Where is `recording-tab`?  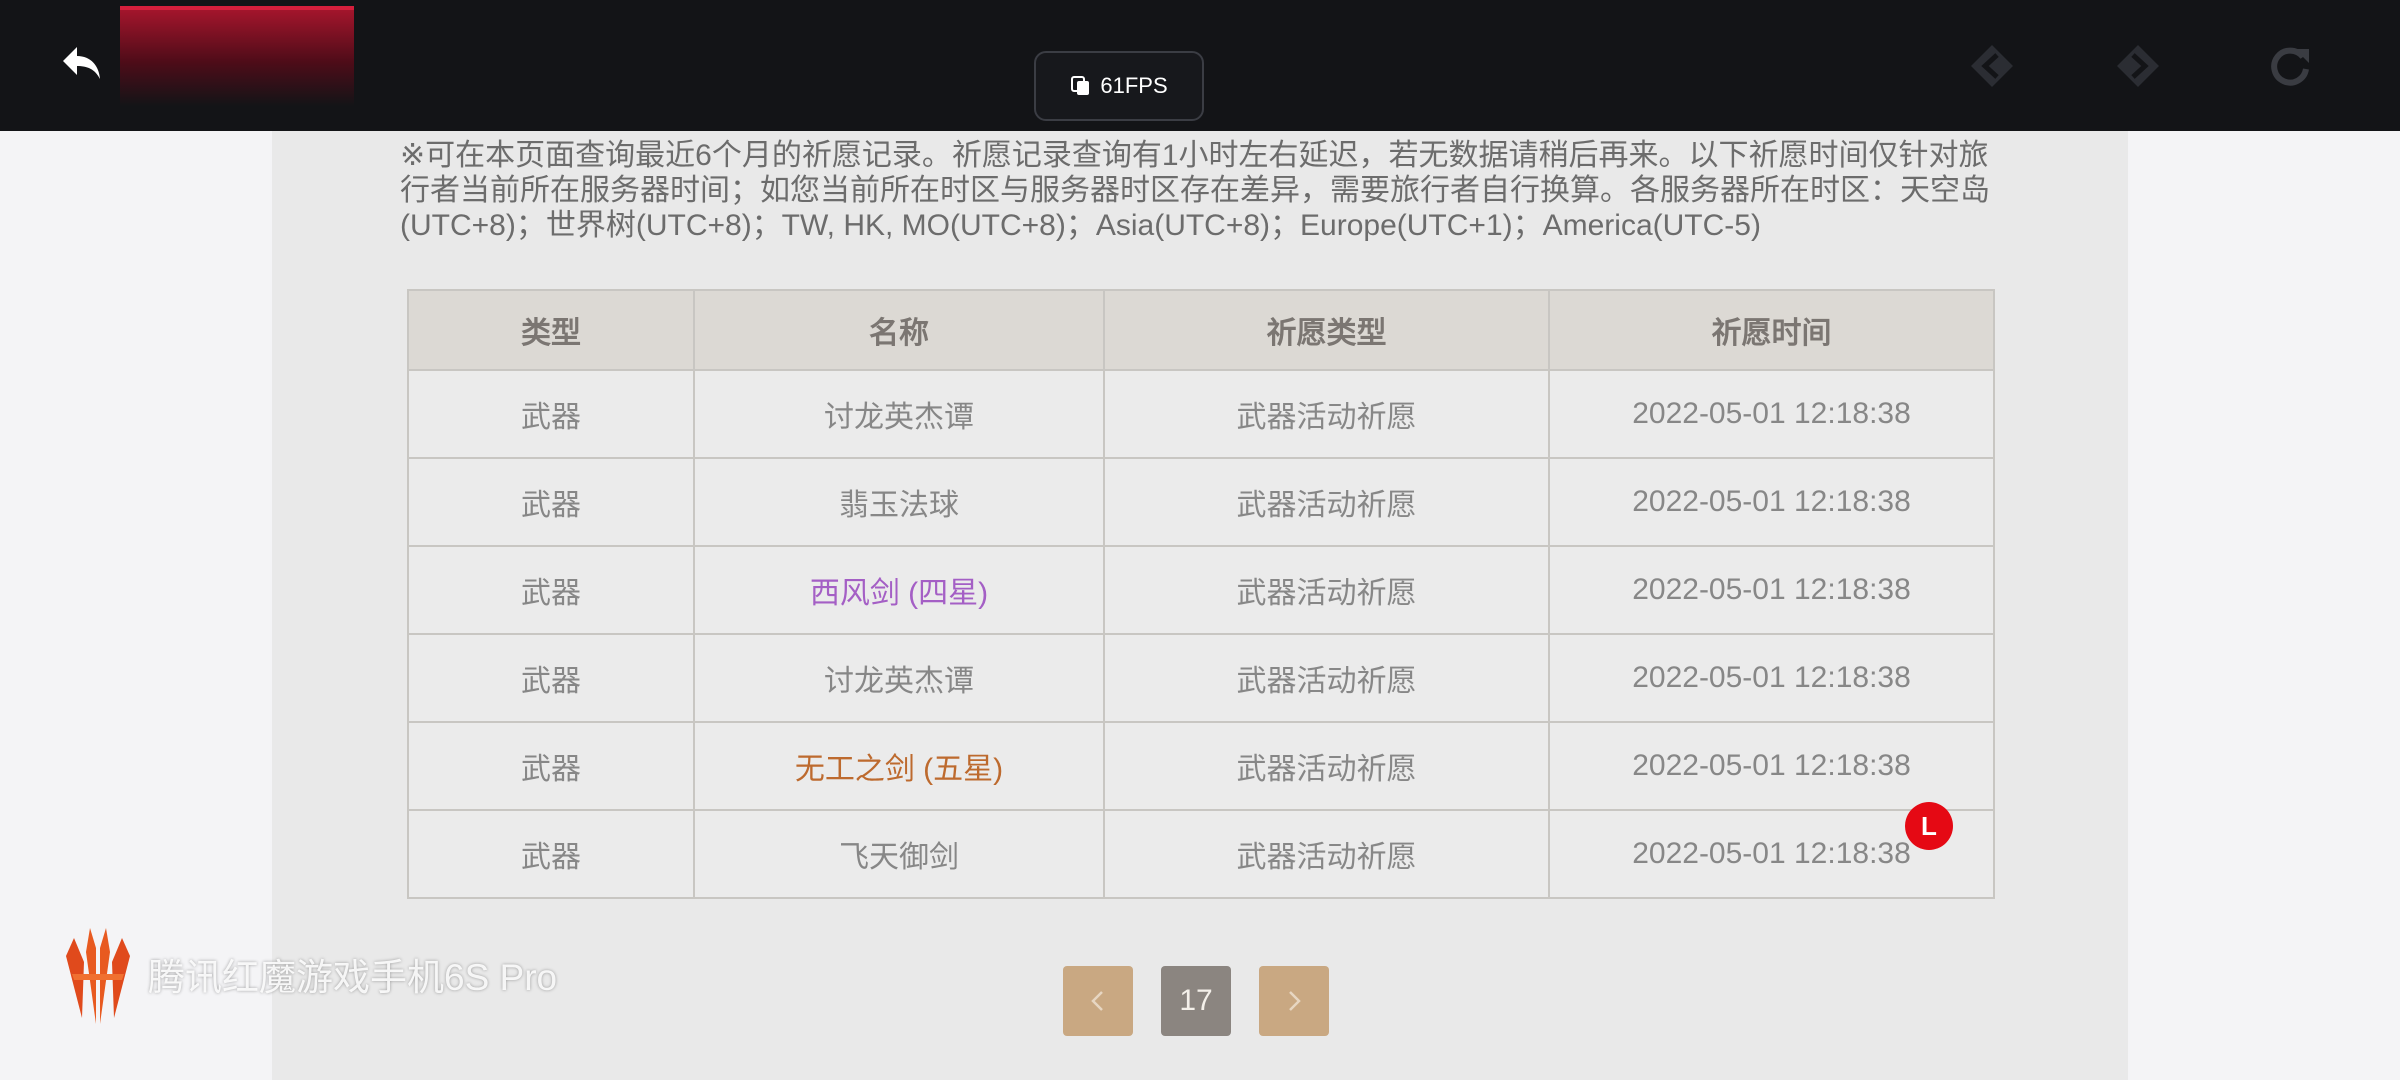
recording-tab is located at coordinates (237, 56).